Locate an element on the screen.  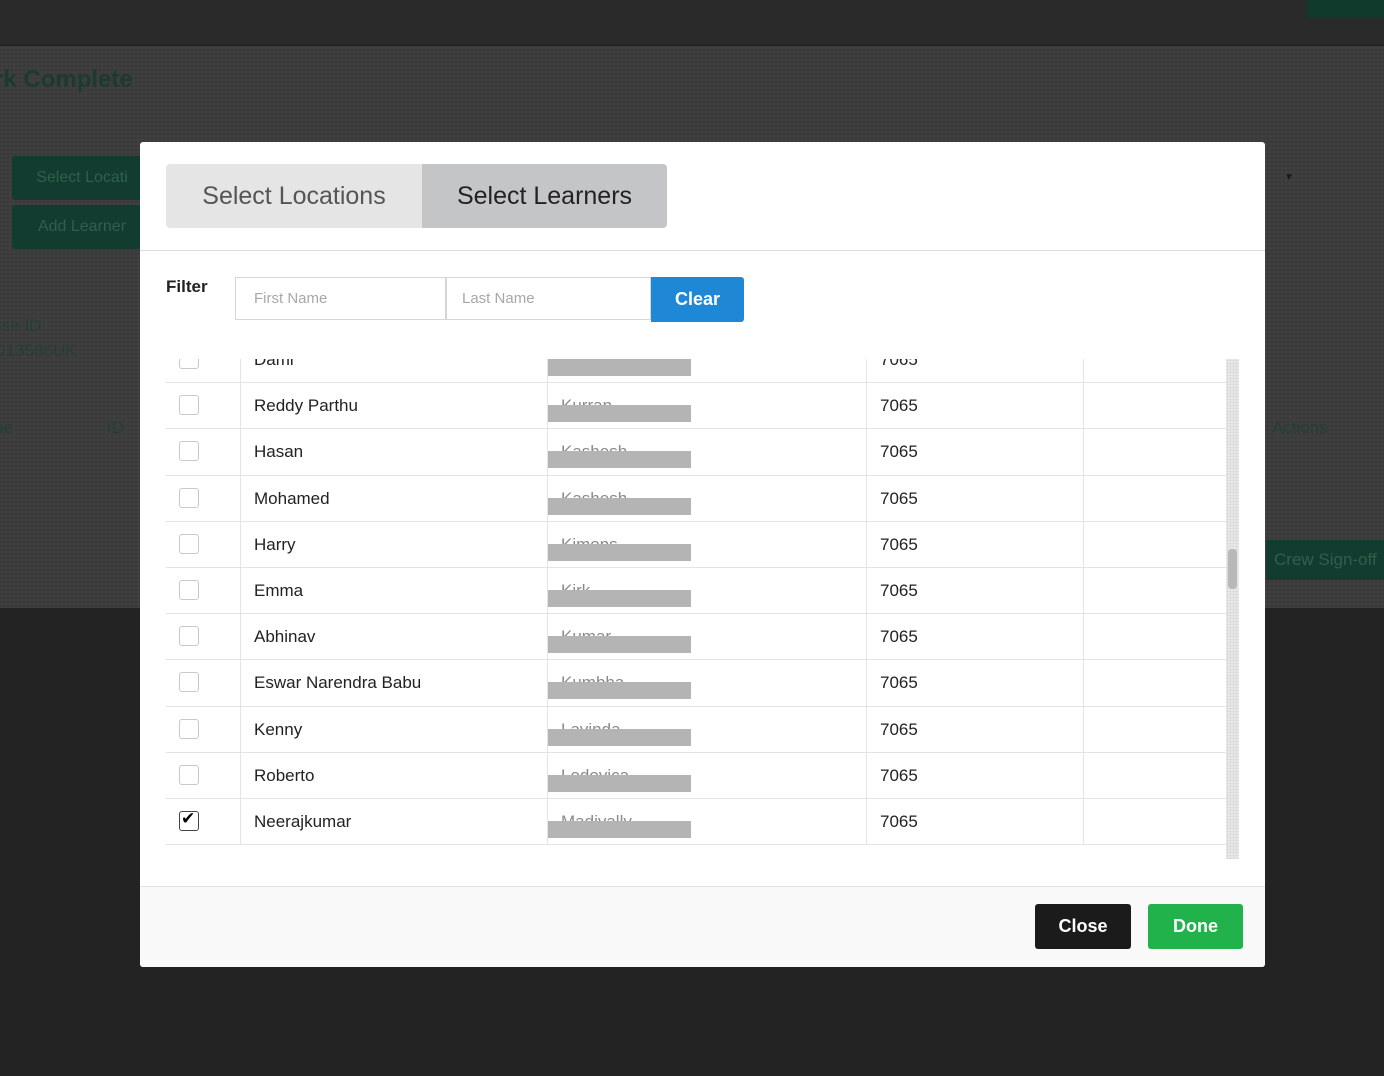
first-name-cell: Kenny is located at coordinates (394, 729).